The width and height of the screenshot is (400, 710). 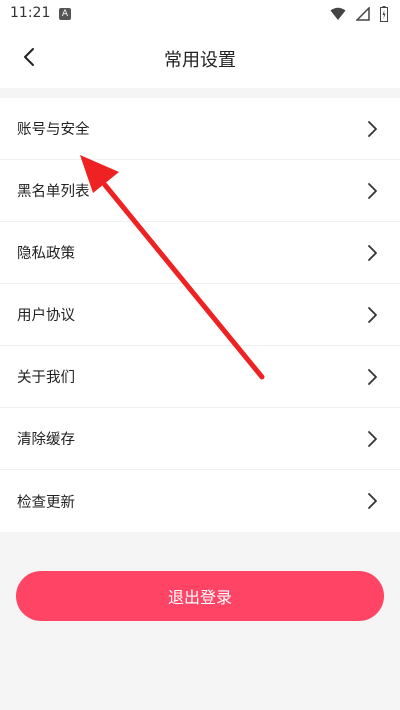 What do you see at coordinates (384, 14) in the screenshot?
I see `battery-icon` at bounding box center [384, 14].